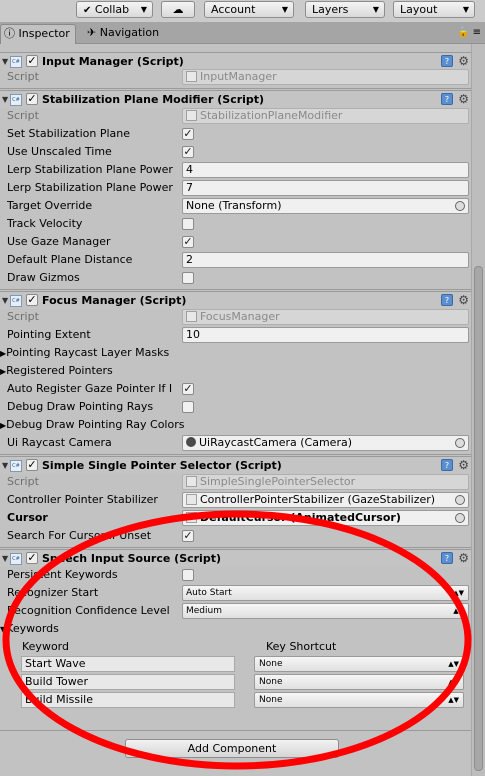  Describe the element at coordinates (325, 170) in the screenshot. I see `lerp-power-field-1: 4` at that location.